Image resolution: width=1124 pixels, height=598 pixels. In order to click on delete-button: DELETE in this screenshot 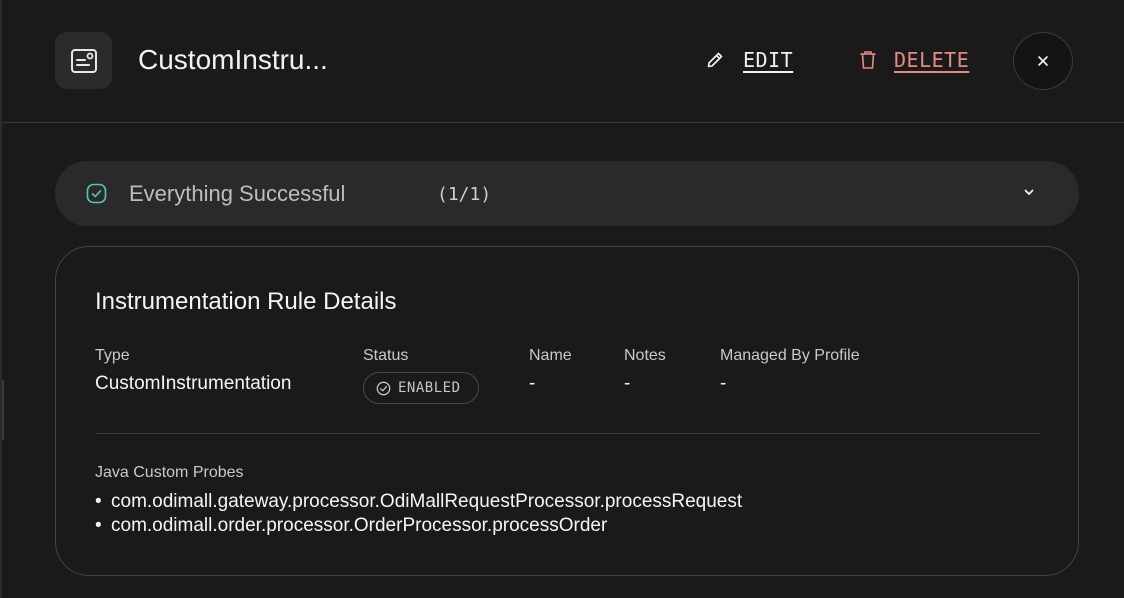, I will do `click(913, 60)`.